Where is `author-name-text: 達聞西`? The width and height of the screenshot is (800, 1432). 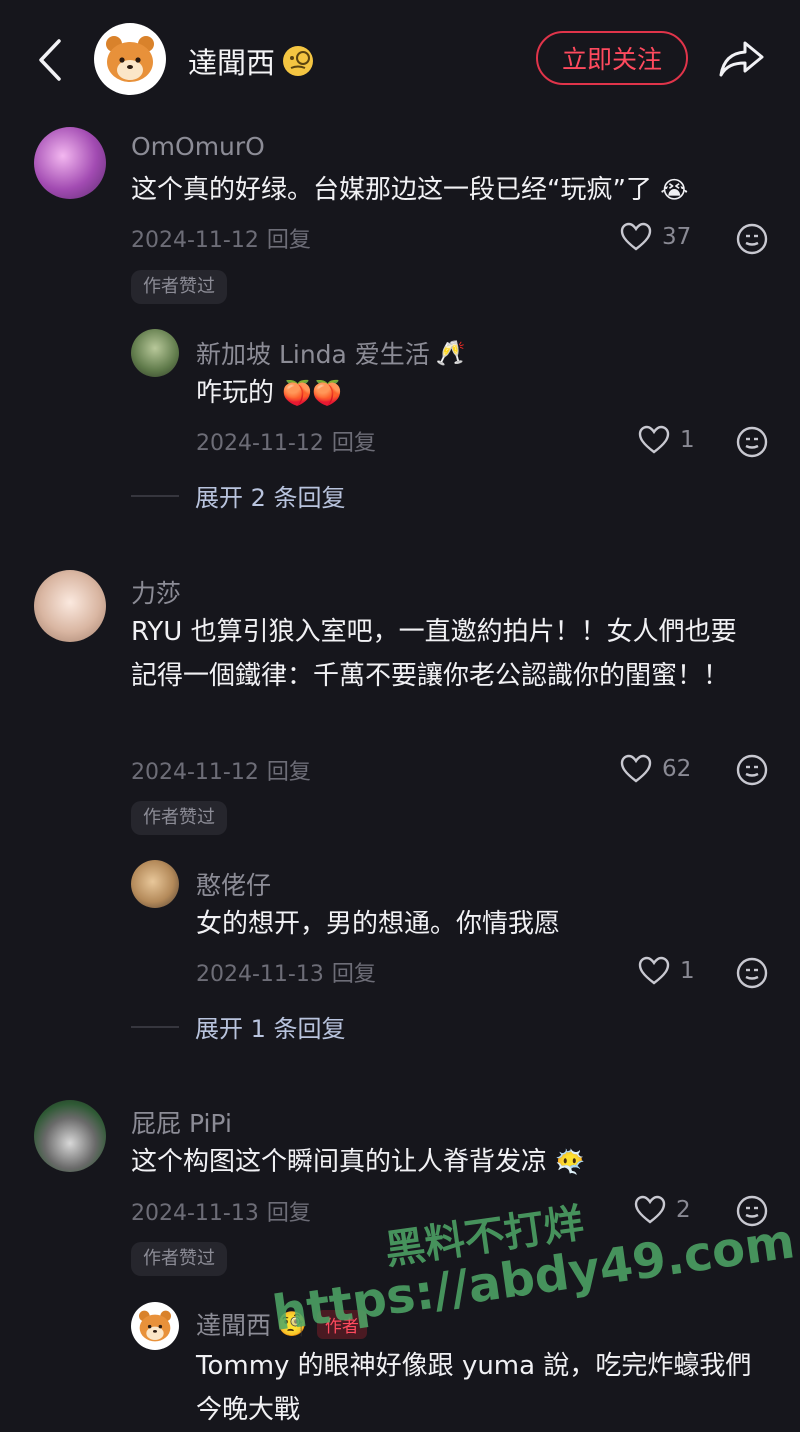 author-name-text: 達聞西 is located at coordinates (232, 63).